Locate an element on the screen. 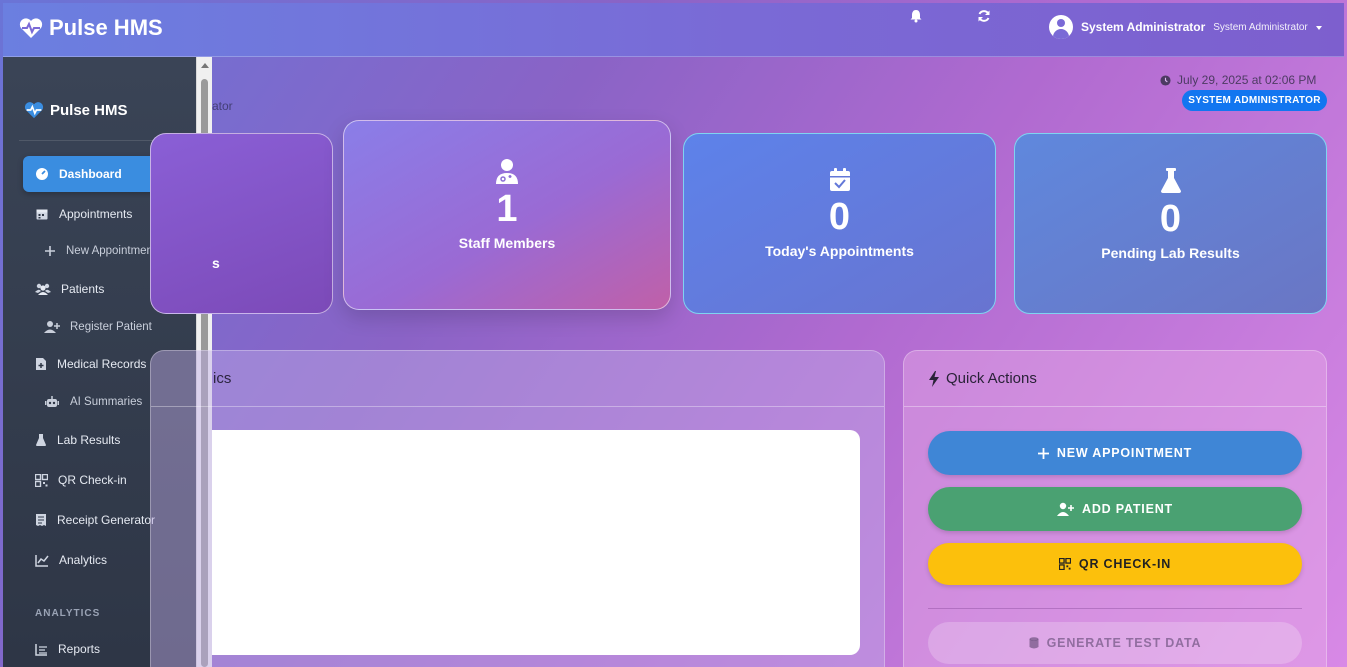 This screenshot has width=1347, height=667. sidebar-item-label: Dashboard is located at coordinates (90, 174).